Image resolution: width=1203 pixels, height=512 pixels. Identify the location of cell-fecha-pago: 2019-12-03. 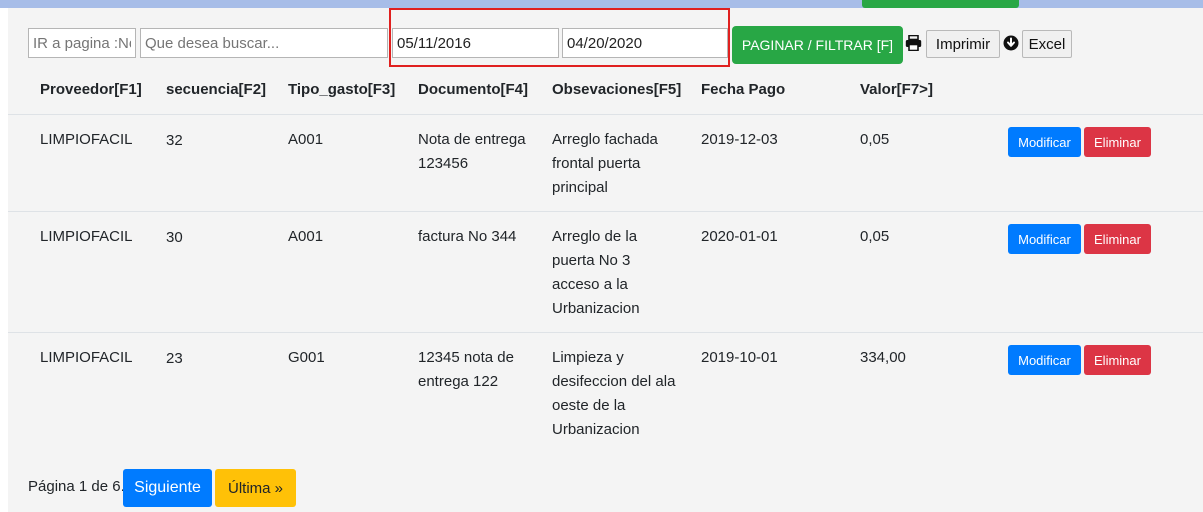
(739, 139).